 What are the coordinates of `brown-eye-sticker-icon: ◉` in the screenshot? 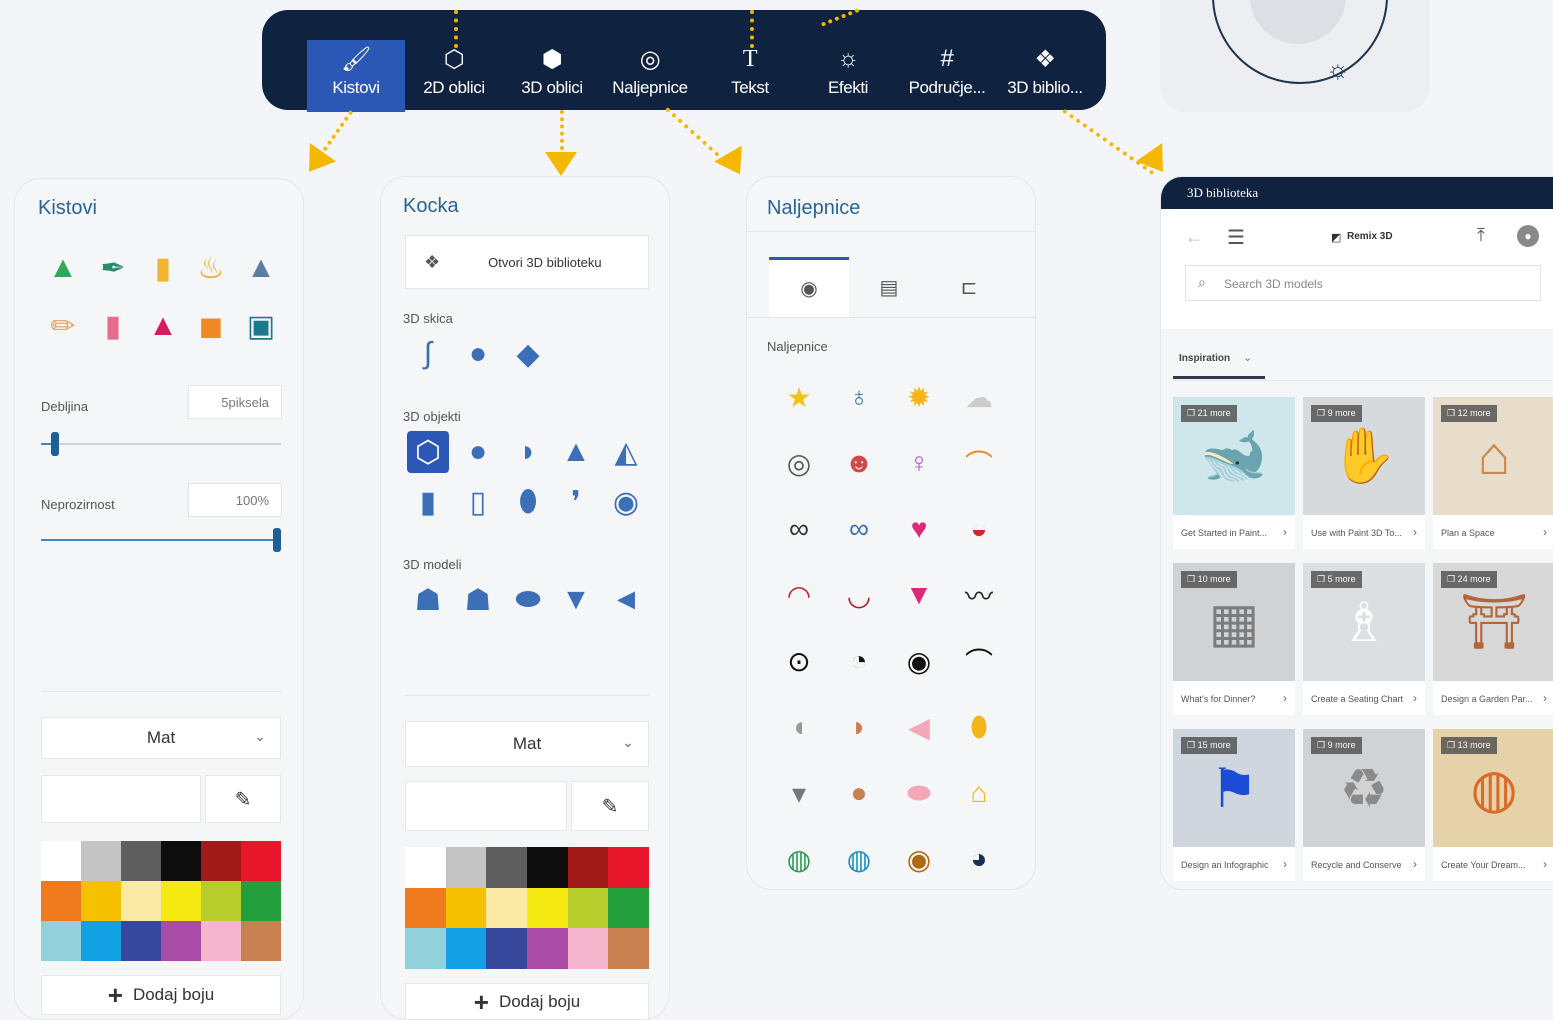 It's located at (919, 859).